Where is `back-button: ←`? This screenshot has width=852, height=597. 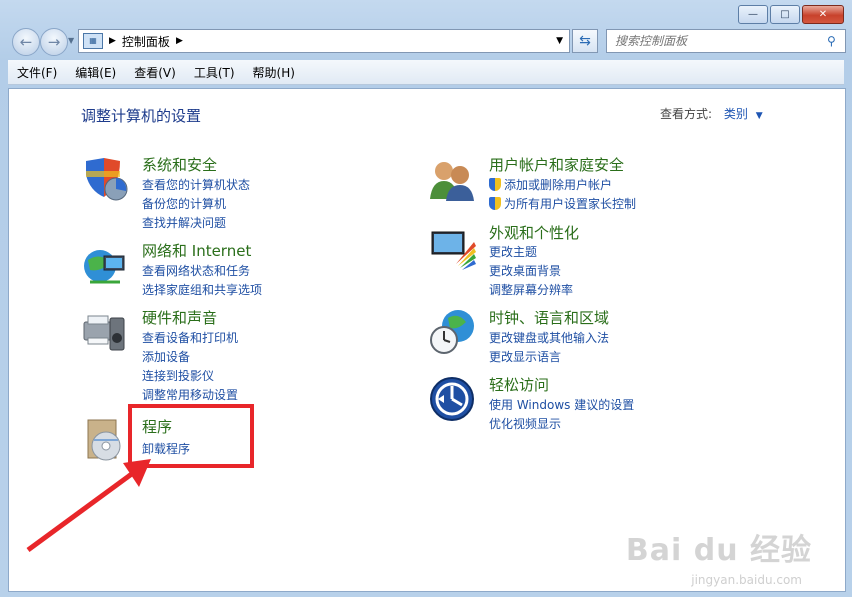
back-button: ← is located at coordinates (26, 42).